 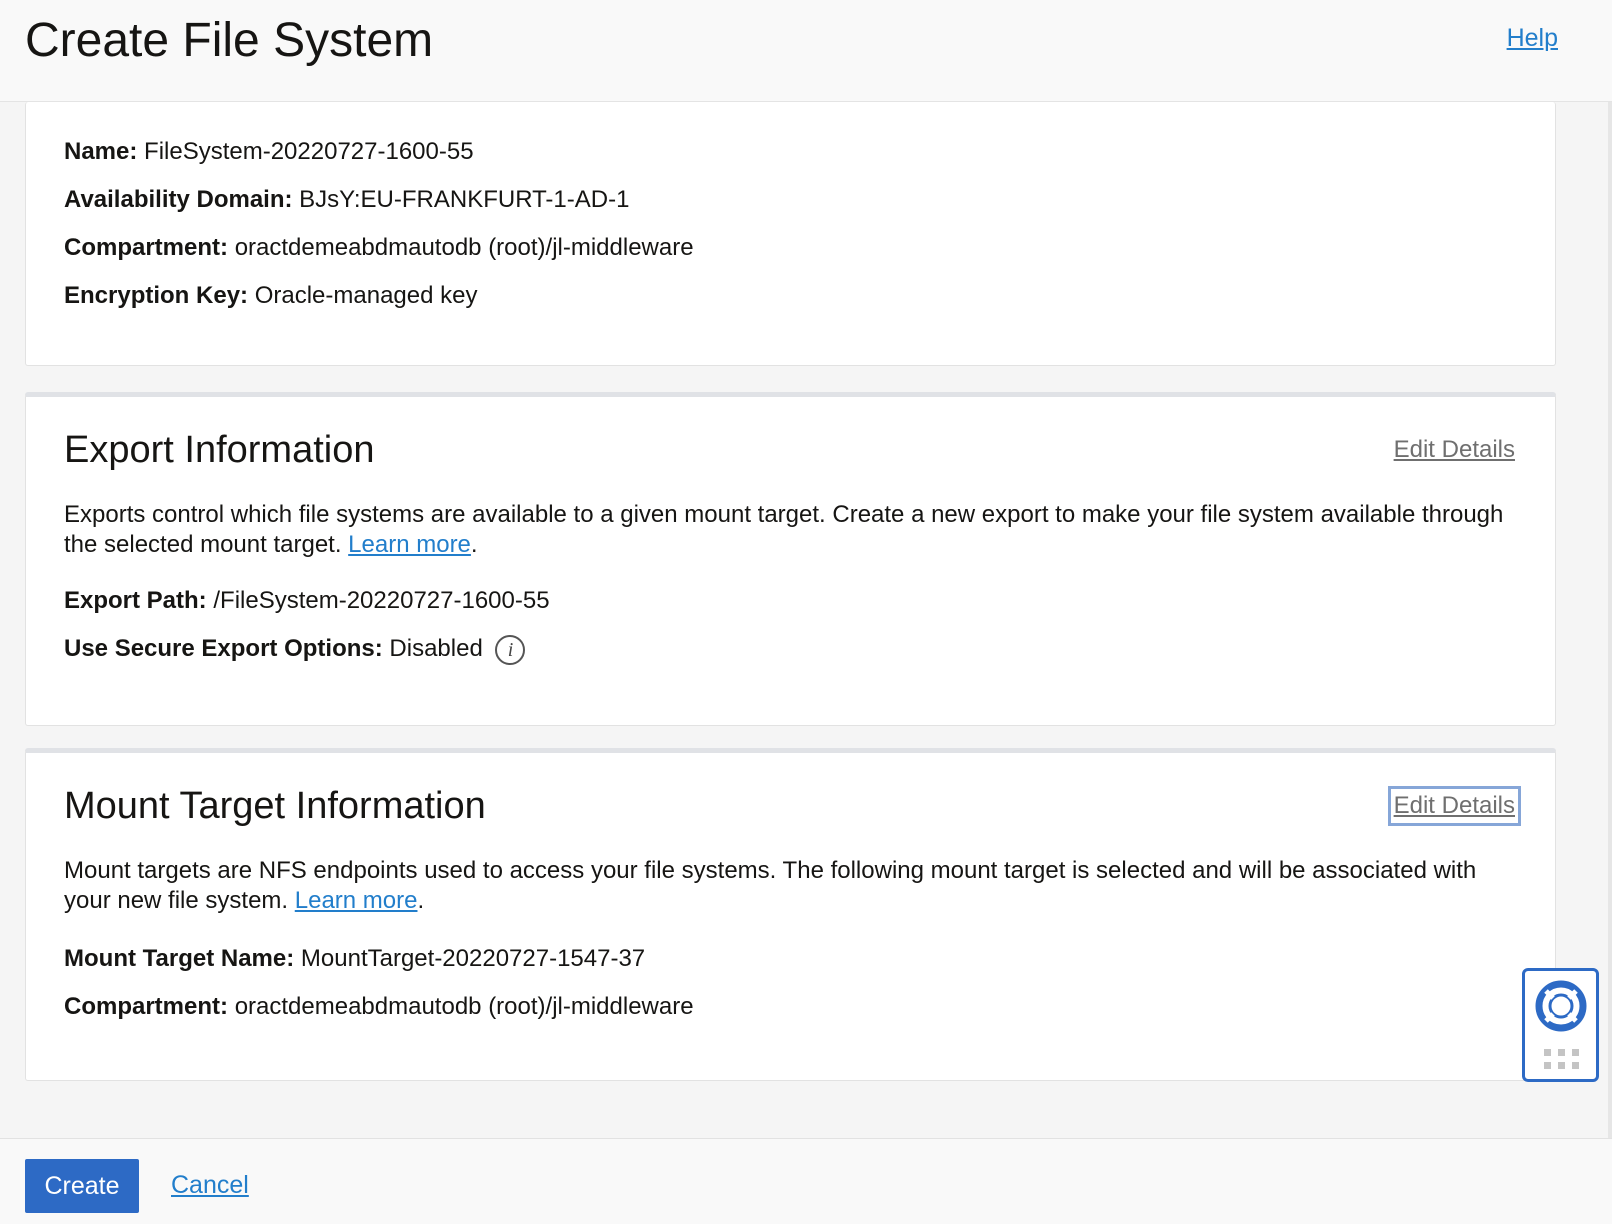 I want to click on mount-compartment-value: oractdemeabdmautodb (root)/jl-middleware, so click(x=464, y=1006).